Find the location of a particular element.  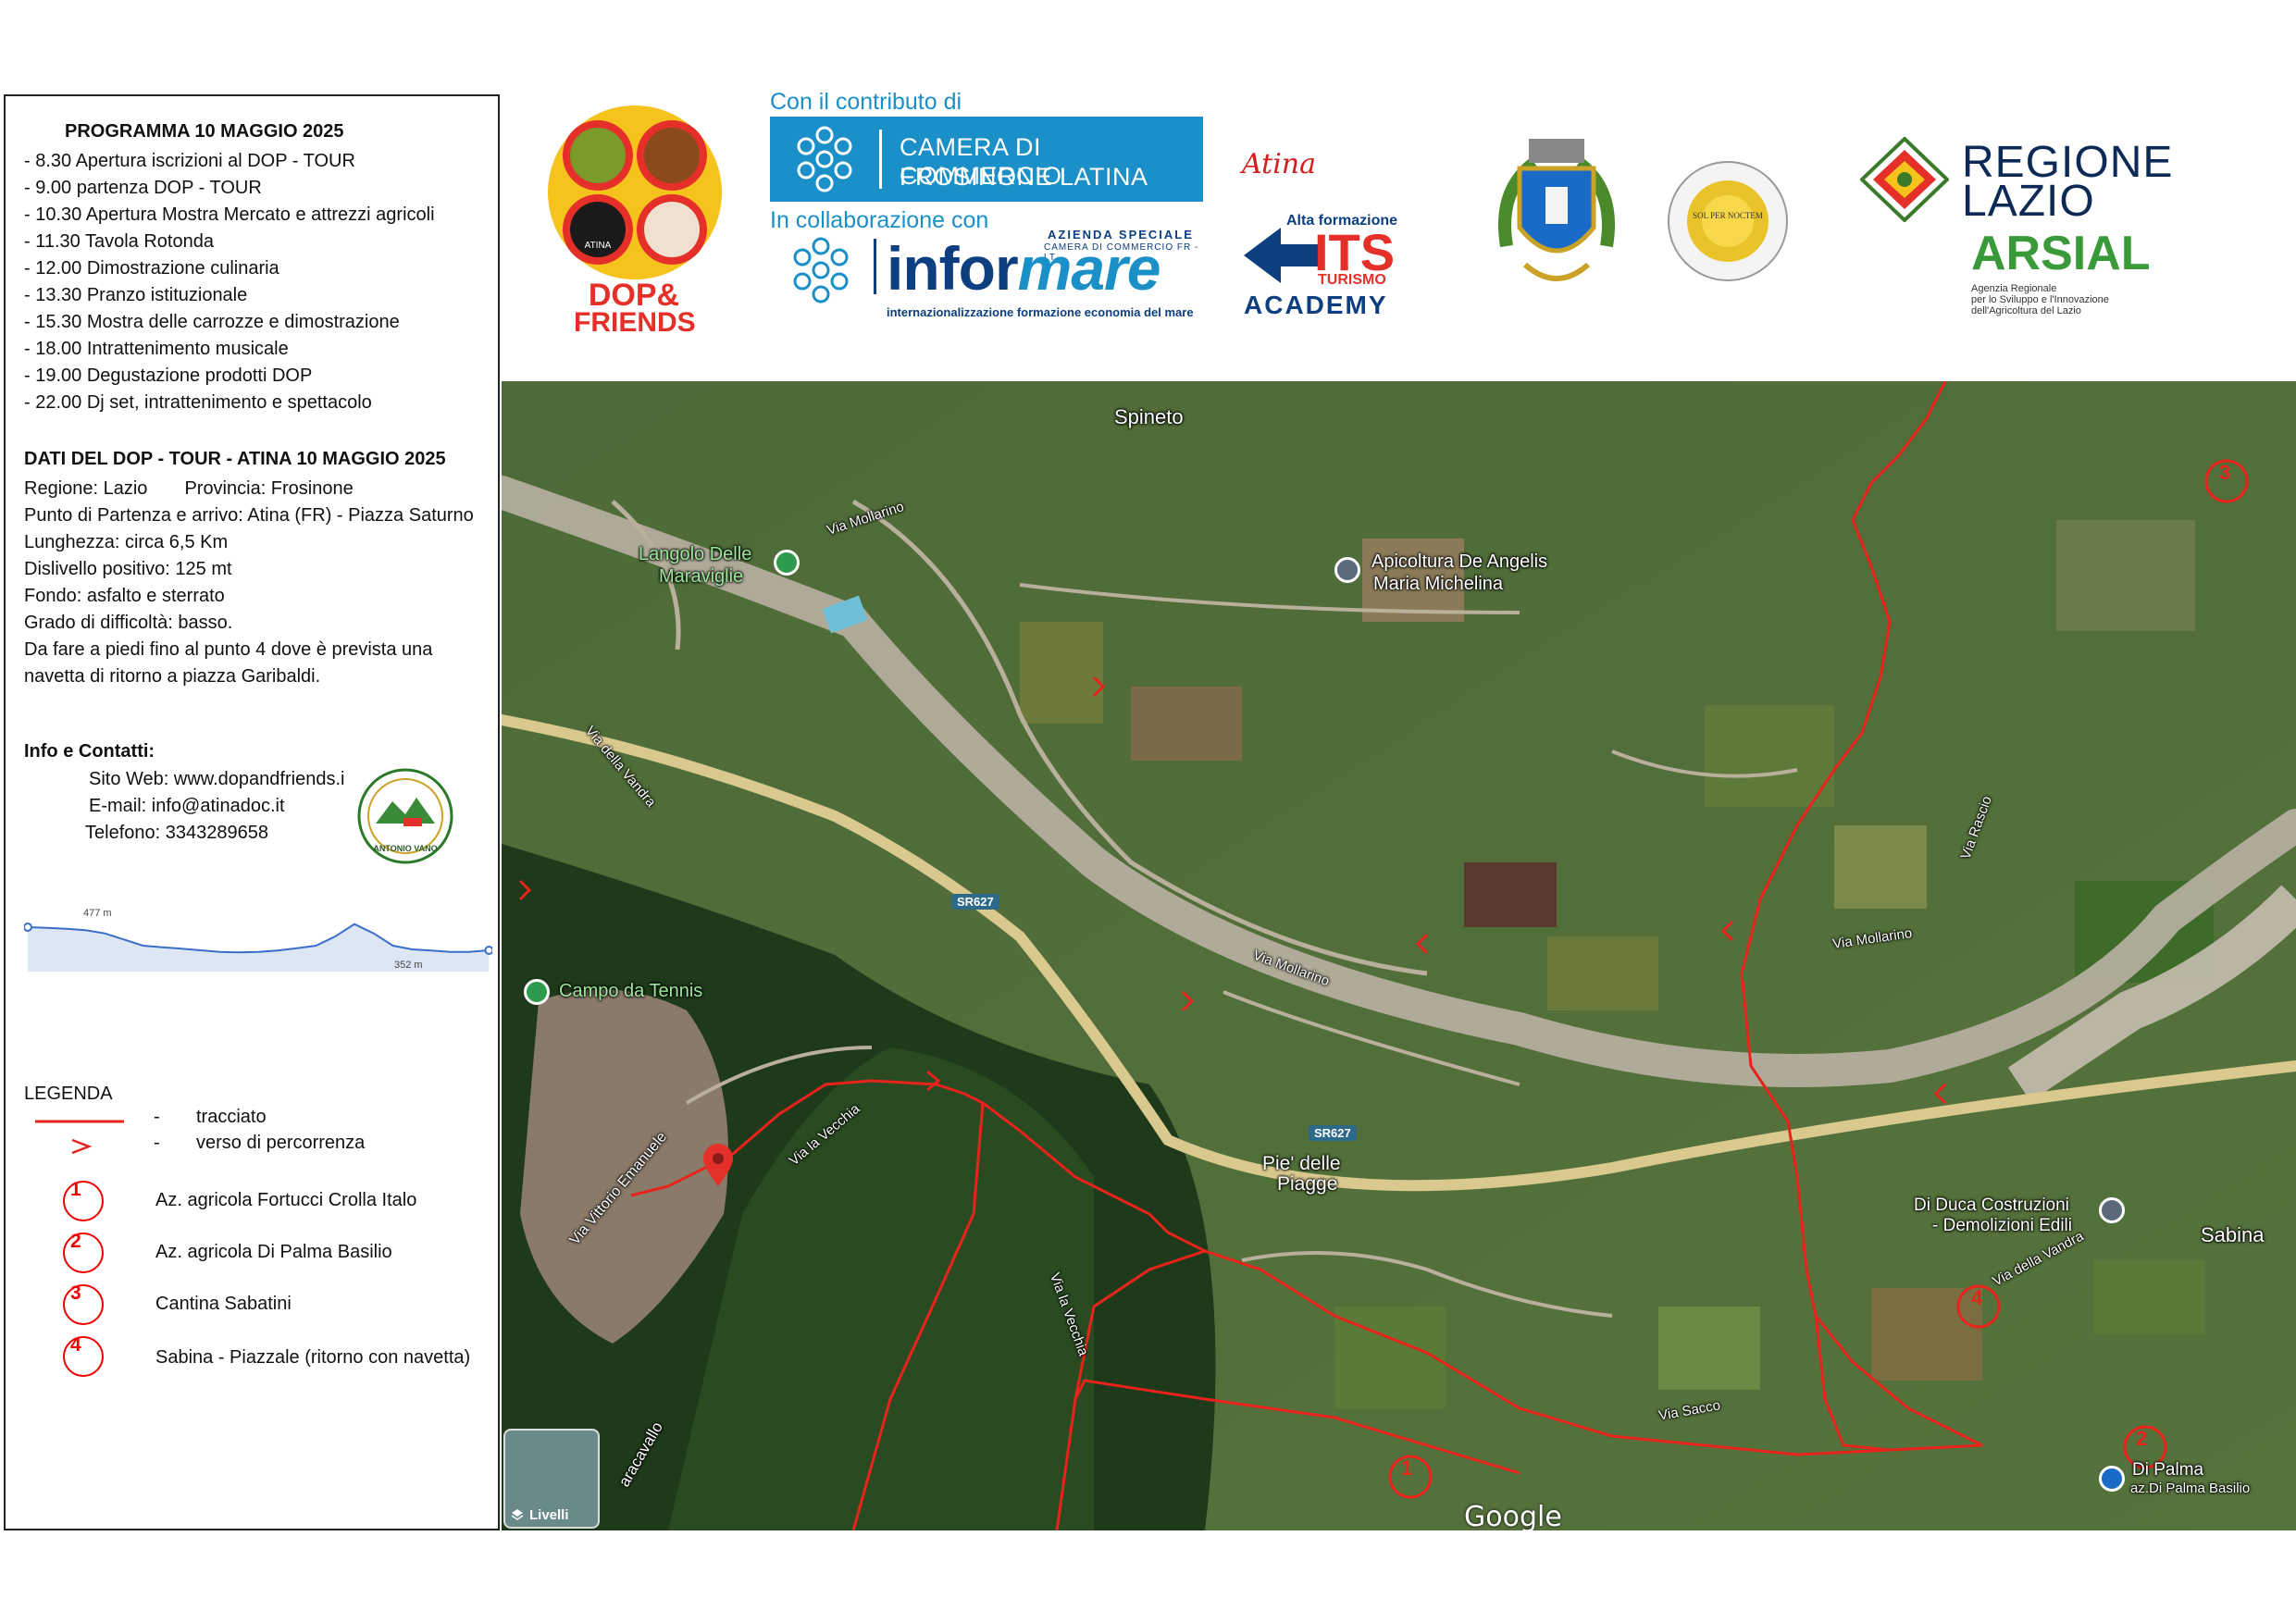

program-item: - 19.00 Degustazione prodotti DOP is located at coordinates (169, 375).